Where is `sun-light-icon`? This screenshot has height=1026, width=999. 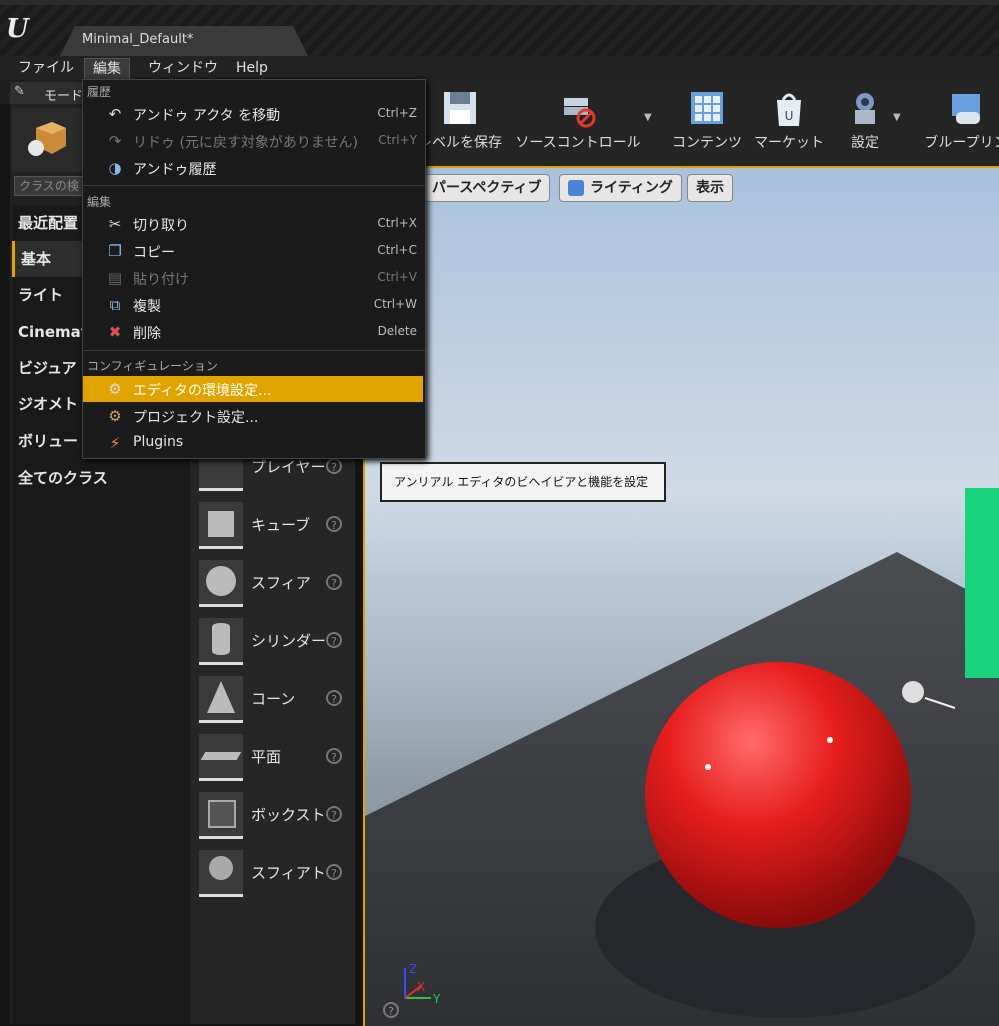 sun-light-icon is located at coordinates (913, 692).